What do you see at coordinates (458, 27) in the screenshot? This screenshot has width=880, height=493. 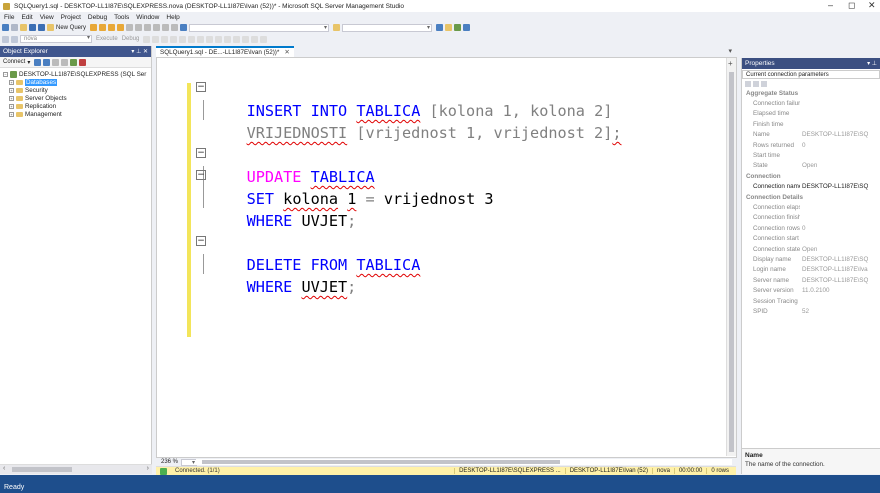 I see `object-explorer-icon` at bounding box center [458, 27].